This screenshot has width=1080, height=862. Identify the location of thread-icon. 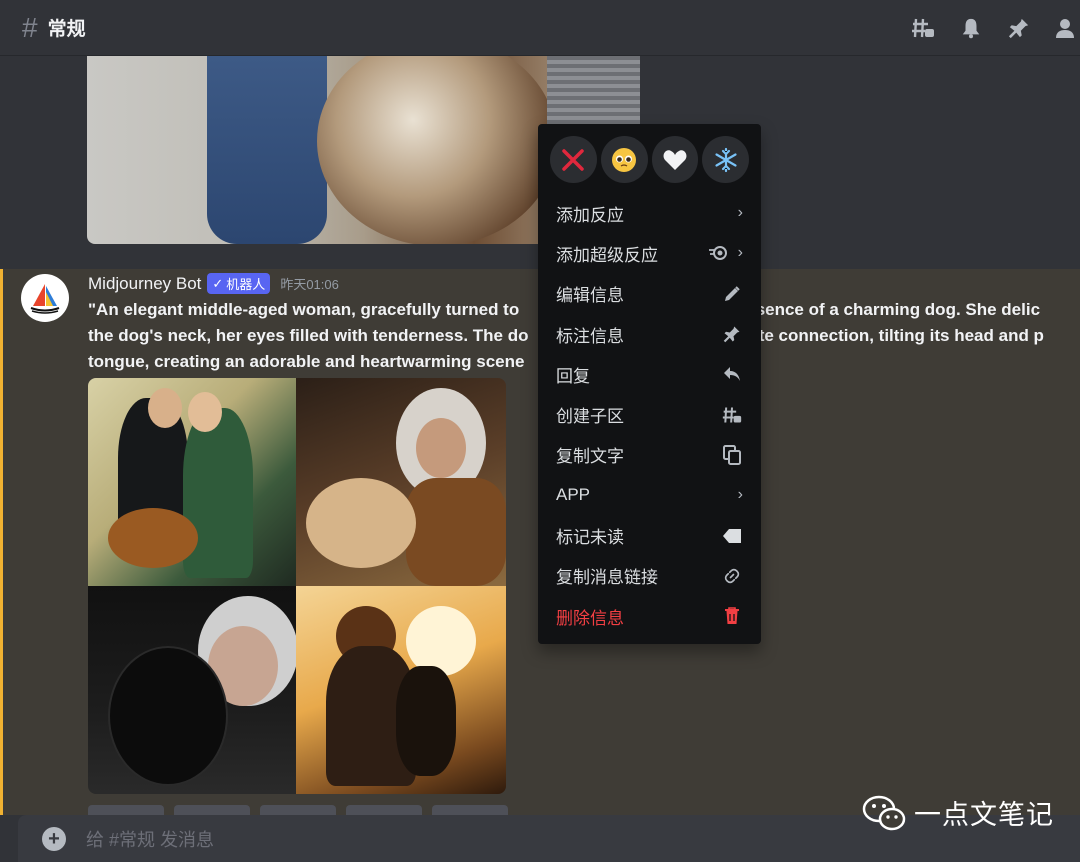
(732, 415).